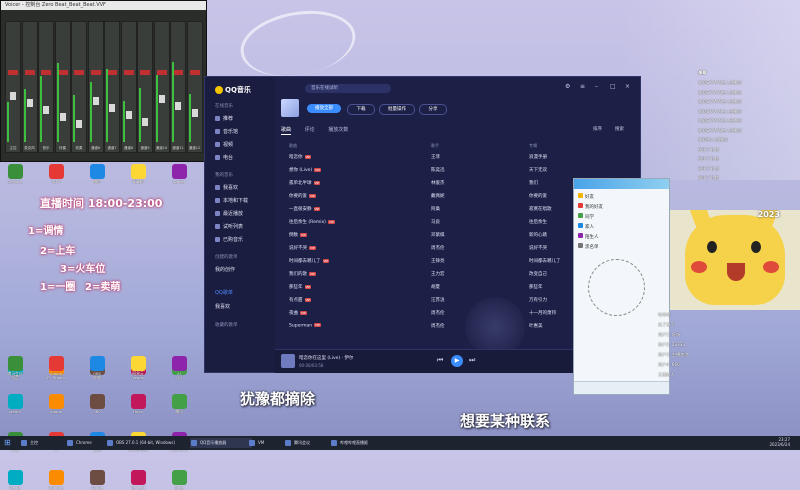  I want to click on mixer-channel-strip: 通道9, so click(145, 87).